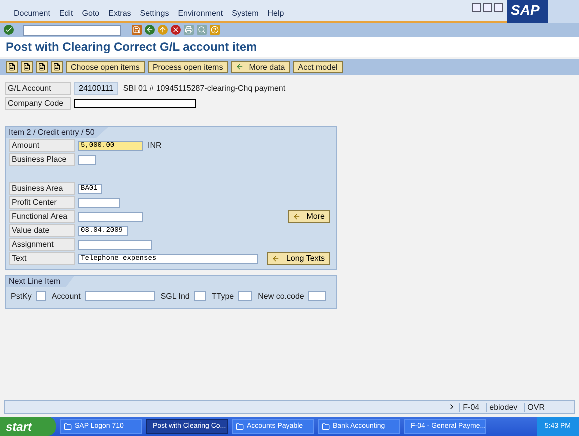  Describe the element at coordinates (154, 145) in the screenshot. I see `currency-label: INR` at that location.